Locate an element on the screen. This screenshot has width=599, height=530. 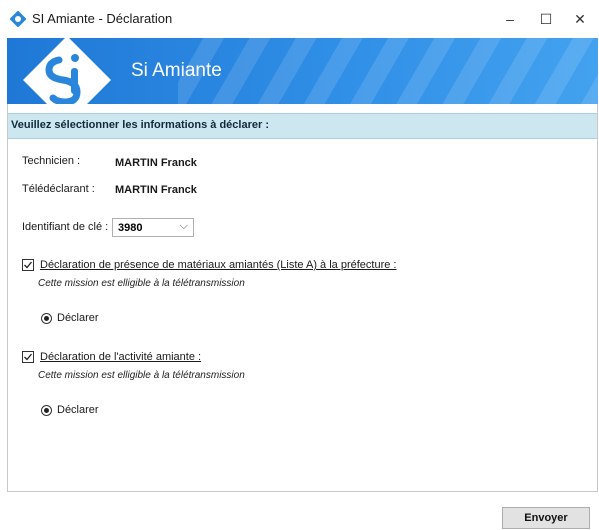
declaration-activity-title: Déclaration de l'activité amiante : is located at coordinates (121, 357).